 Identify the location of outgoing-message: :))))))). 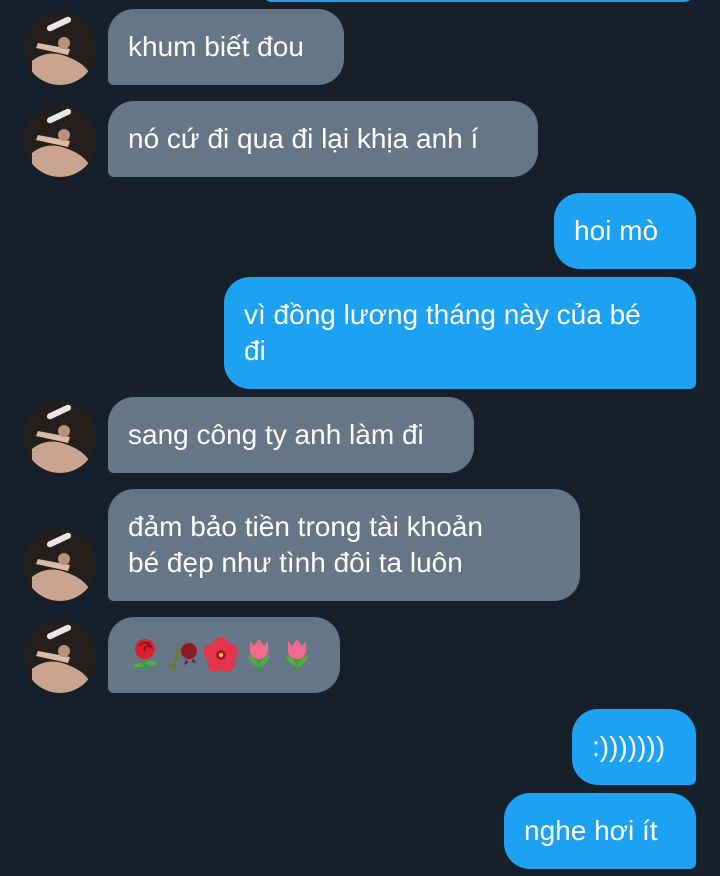
(634, 747).